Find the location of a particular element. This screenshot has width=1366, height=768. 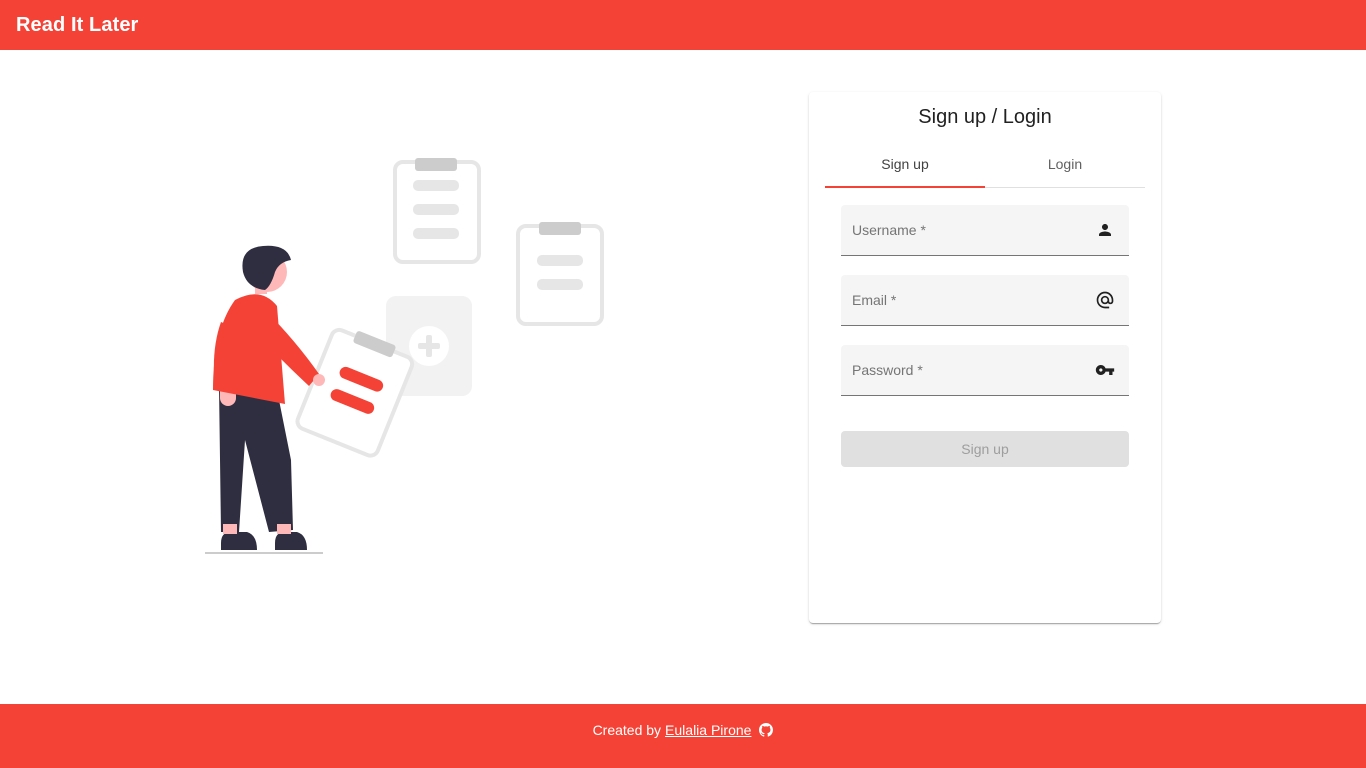

tab-label: Login is located at coordinates (1065, 163).